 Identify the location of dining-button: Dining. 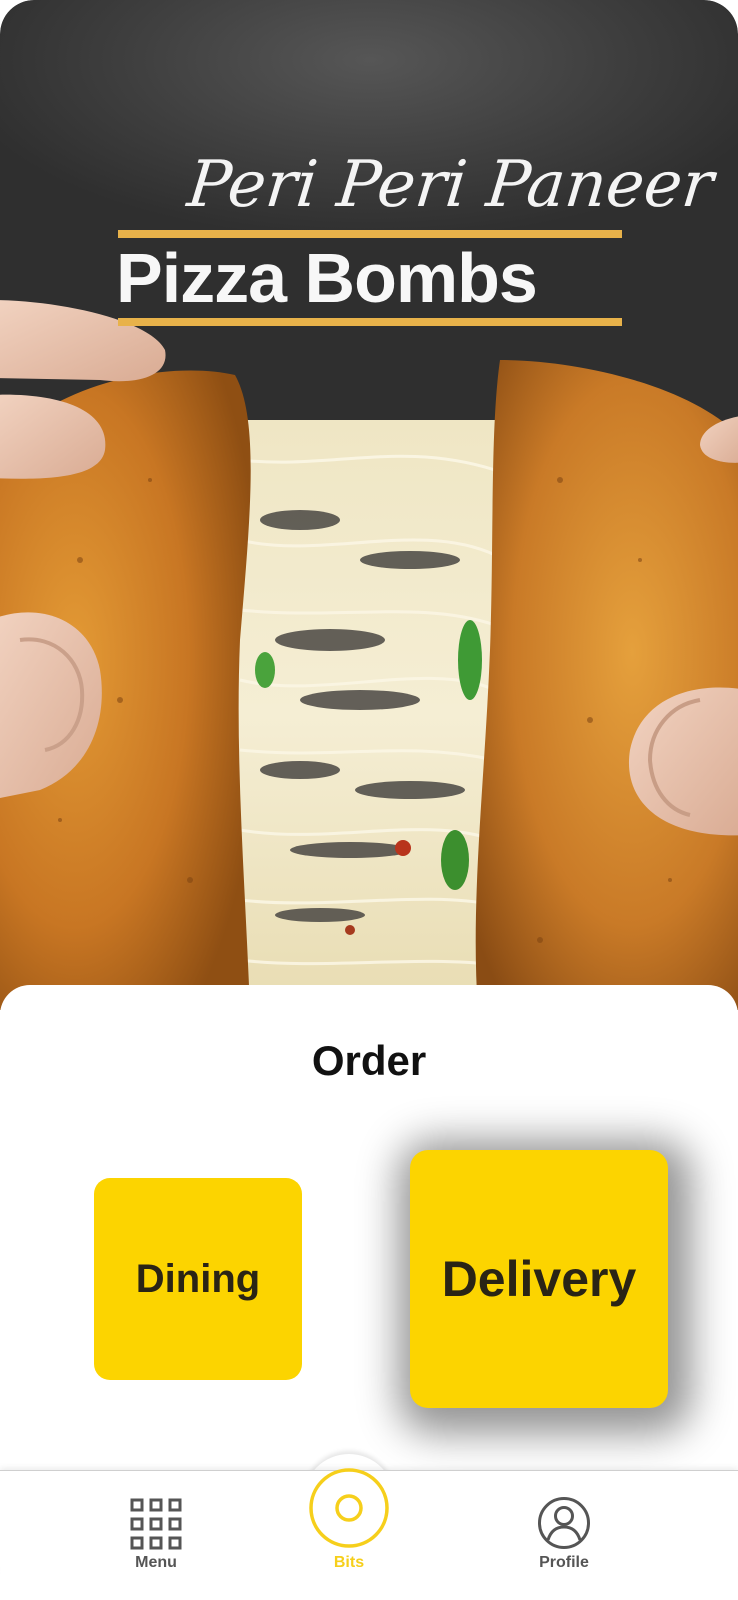
(198, 1279).